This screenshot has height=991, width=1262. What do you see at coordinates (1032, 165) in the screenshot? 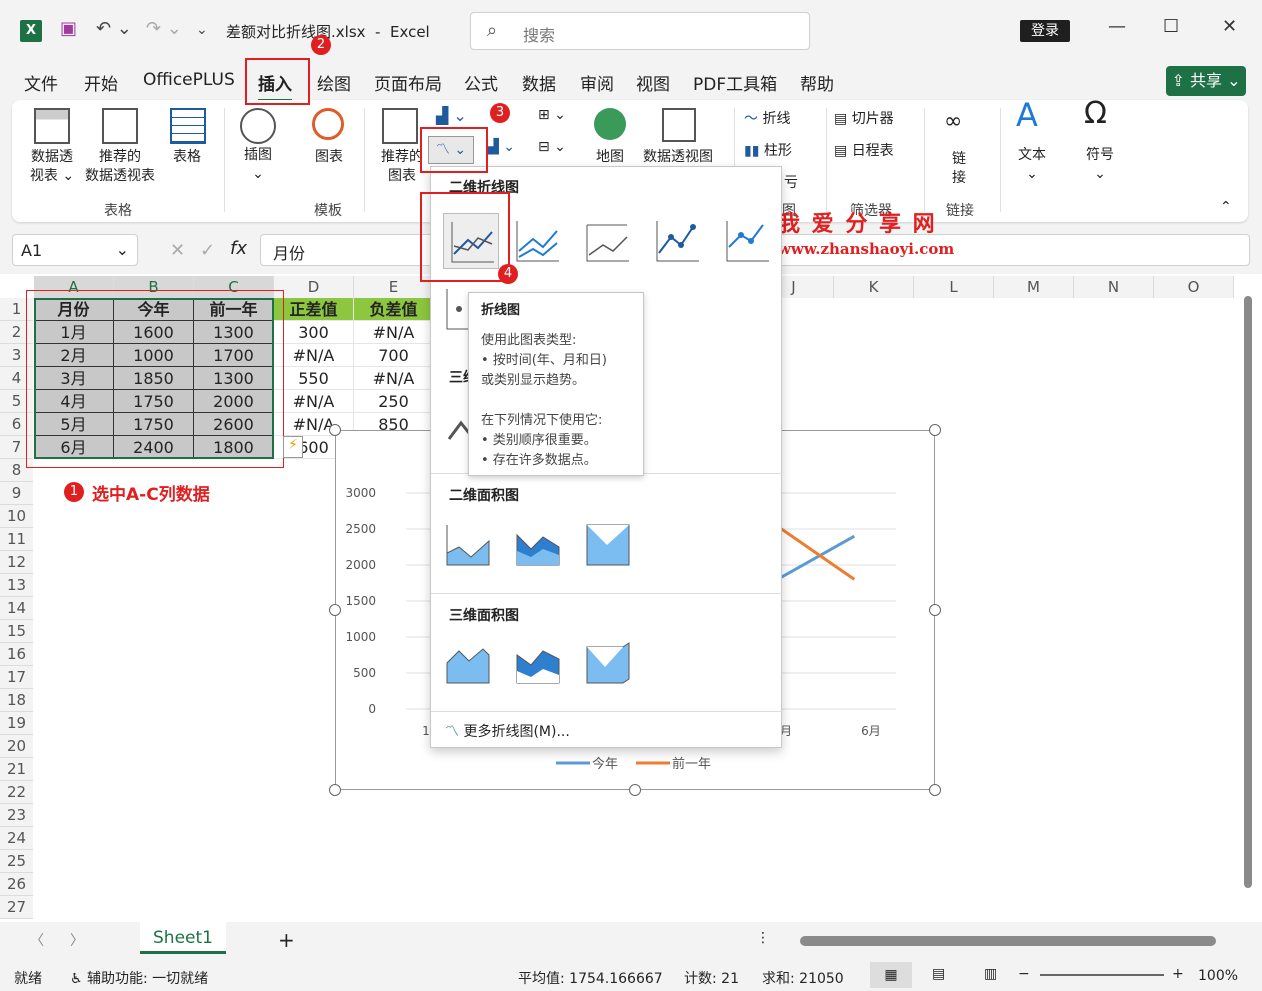
I see `text-button: 文本 ⌄` at bounding box center [1032, 165].